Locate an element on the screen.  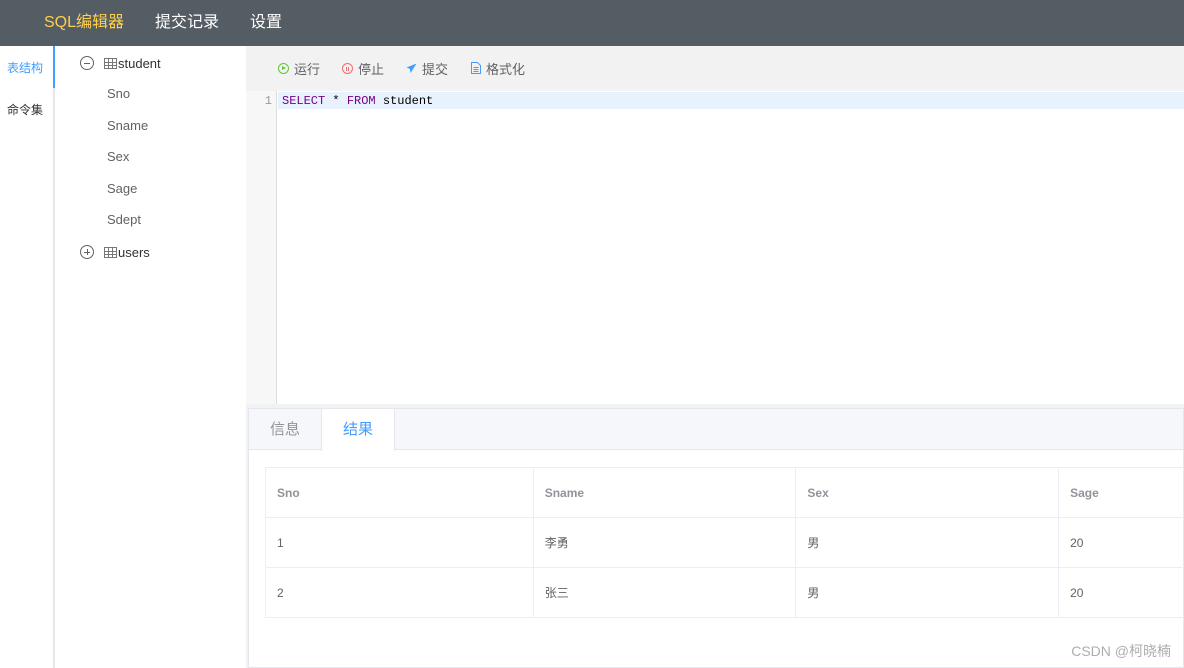
result-tabs: 信息 结果 is located at coordinates (716, 430).